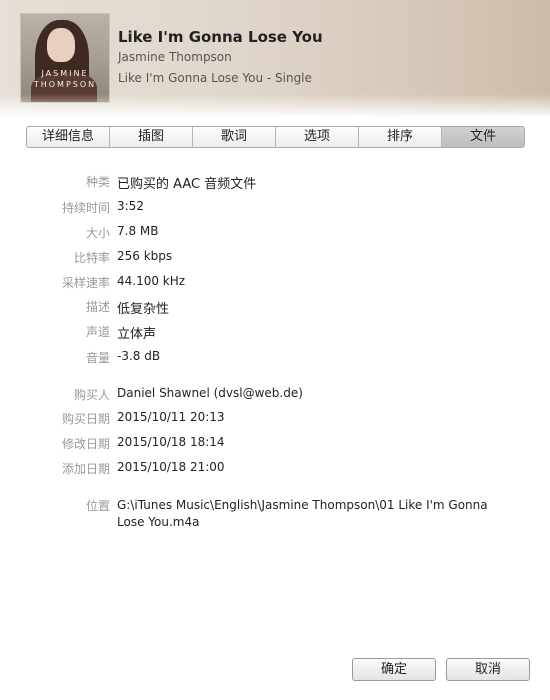 This screenshot has height=700, width=550. What do you see at coordinates (399, 137) in the screenshot?
I see `tab-sorting: 排序` at bounding box center [399, 137].